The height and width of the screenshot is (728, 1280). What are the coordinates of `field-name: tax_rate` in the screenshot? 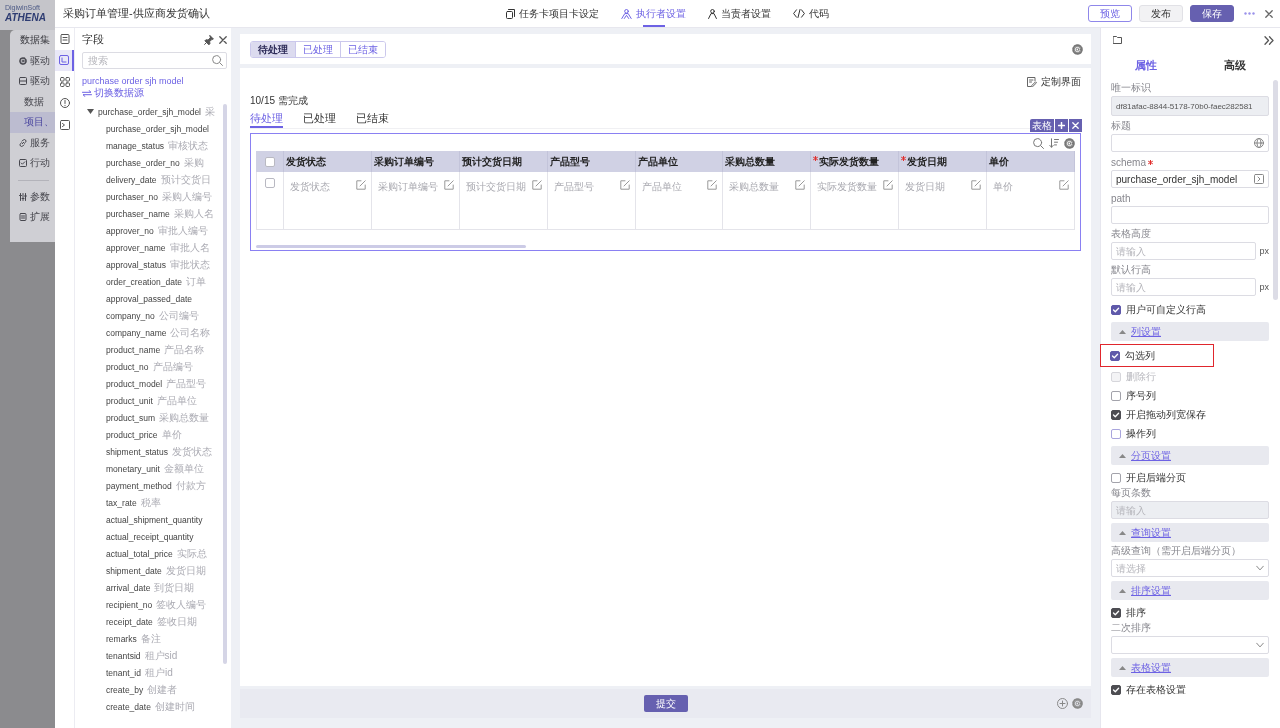 It's located at (121, 502).